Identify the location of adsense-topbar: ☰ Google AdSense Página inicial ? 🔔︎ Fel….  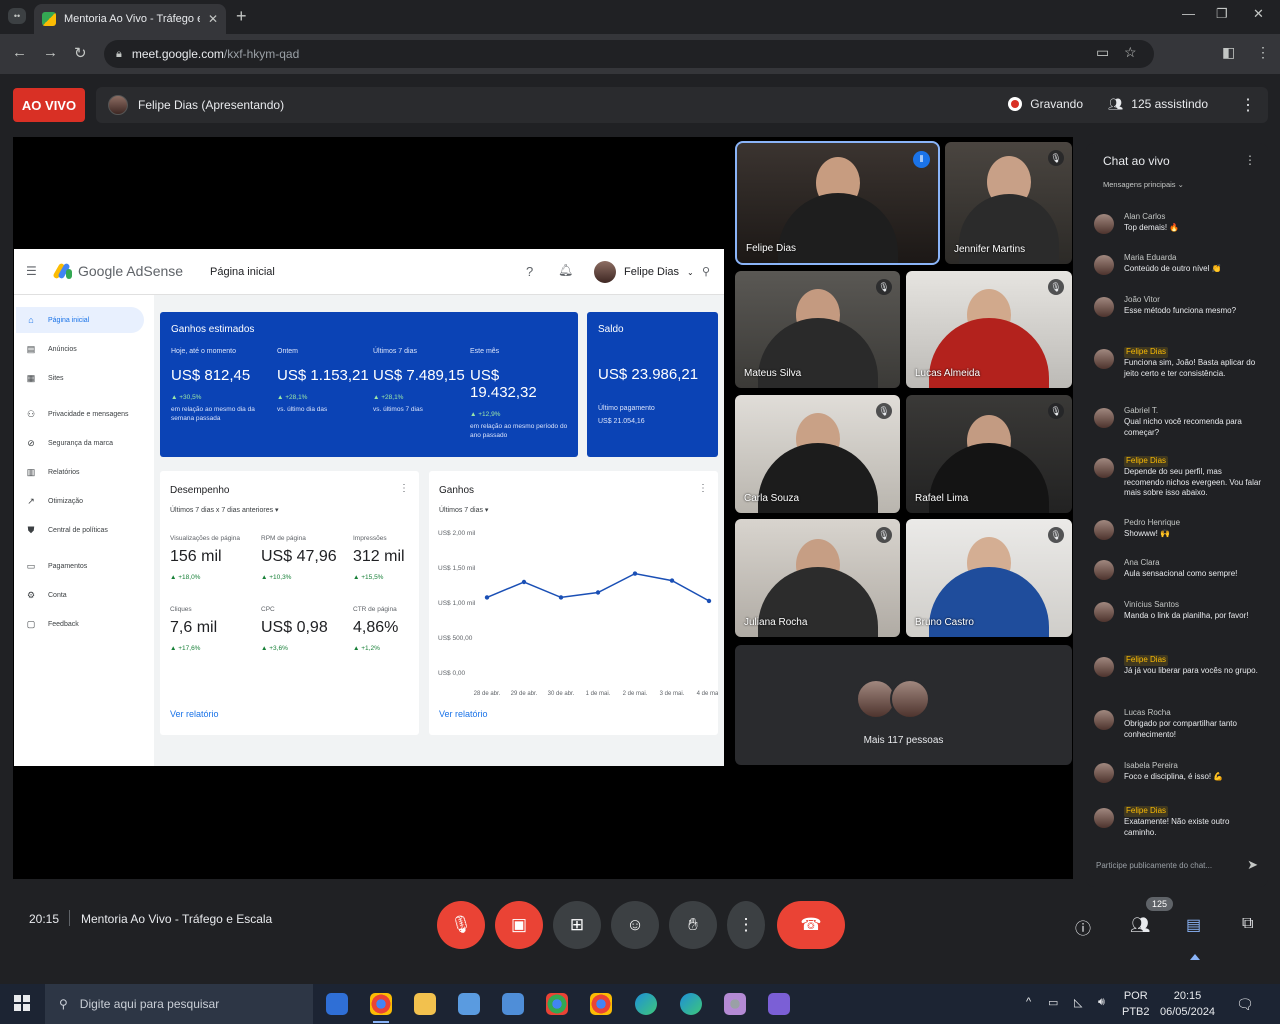
(369, 272).